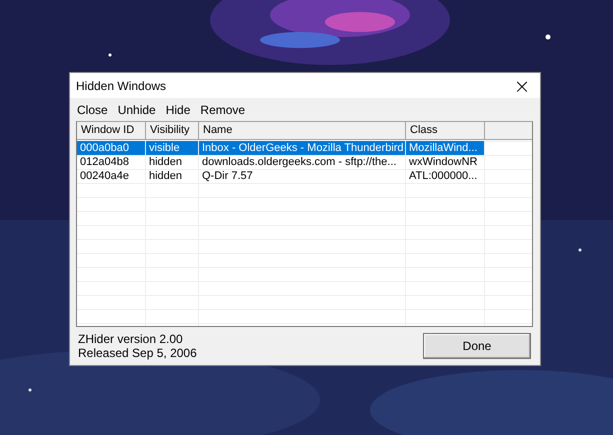 This screenshot has width=613, height=435. I want to click on list-row: 012a04b8 hidden downloads.oldergeeks.com - sftp://the... wxWindowNR, so click(304, 162).